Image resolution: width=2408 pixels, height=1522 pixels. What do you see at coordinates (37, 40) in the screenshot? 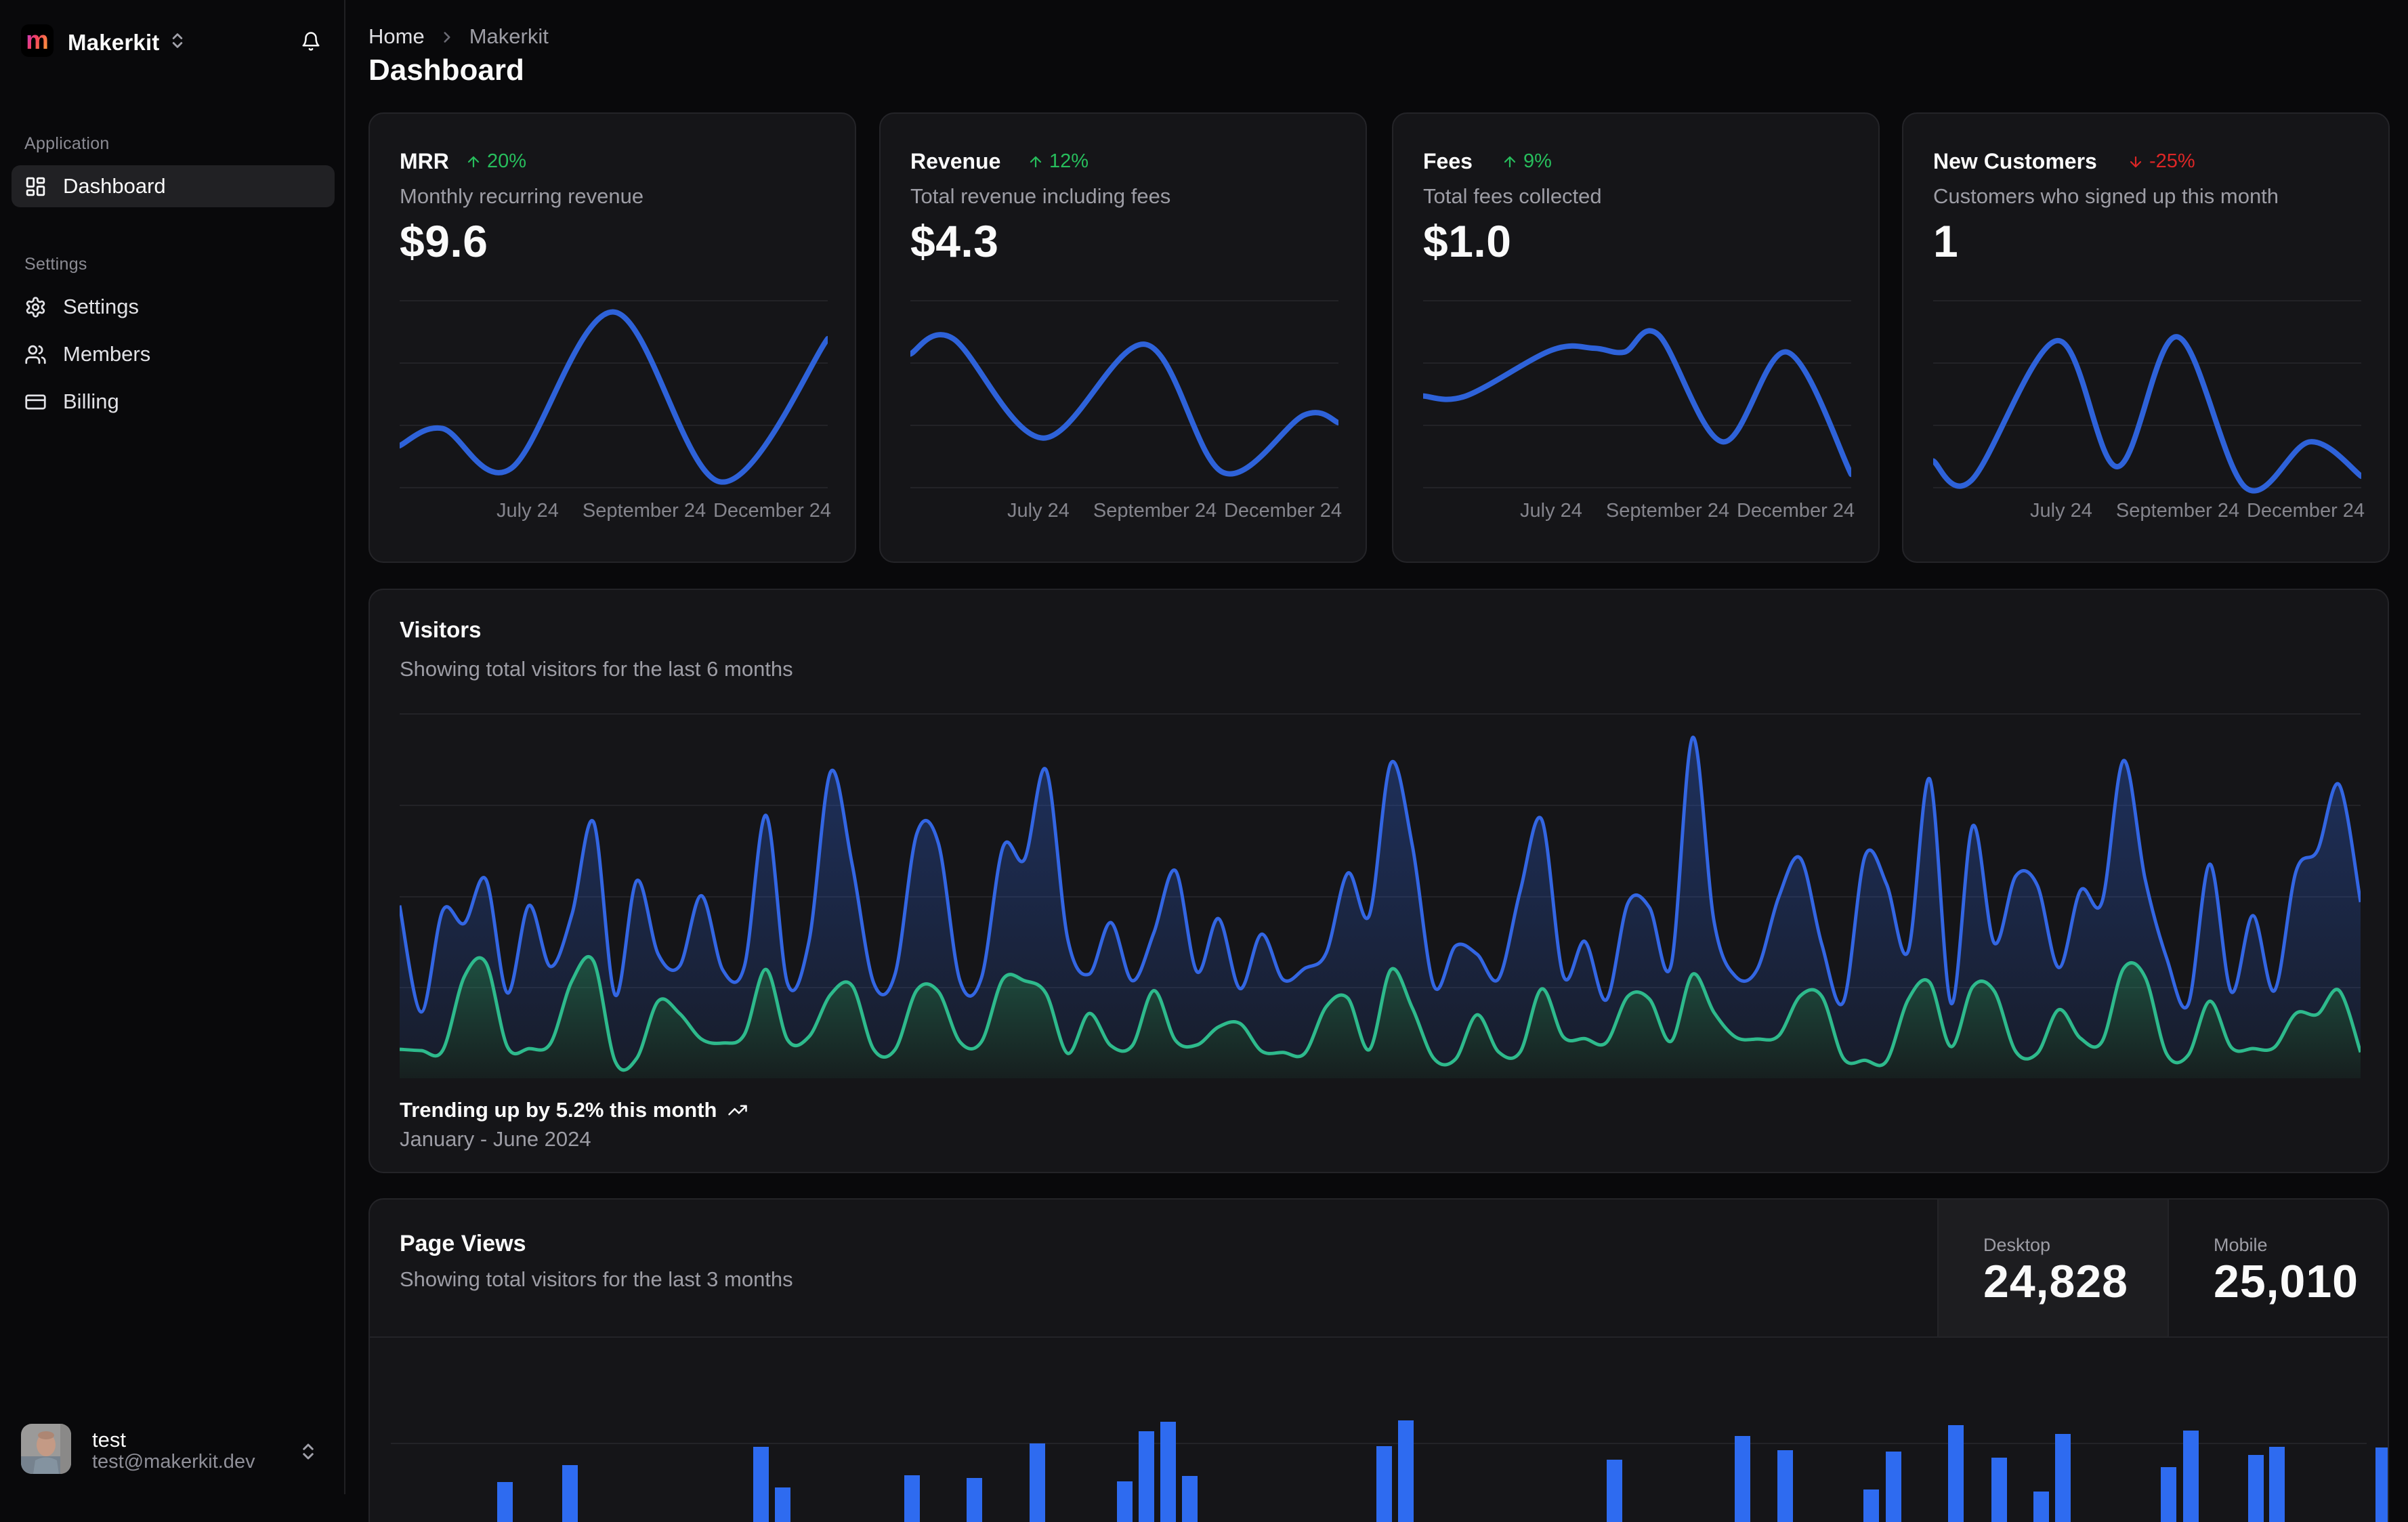
I see `svg-text: m` at bounding box center [37, 40].